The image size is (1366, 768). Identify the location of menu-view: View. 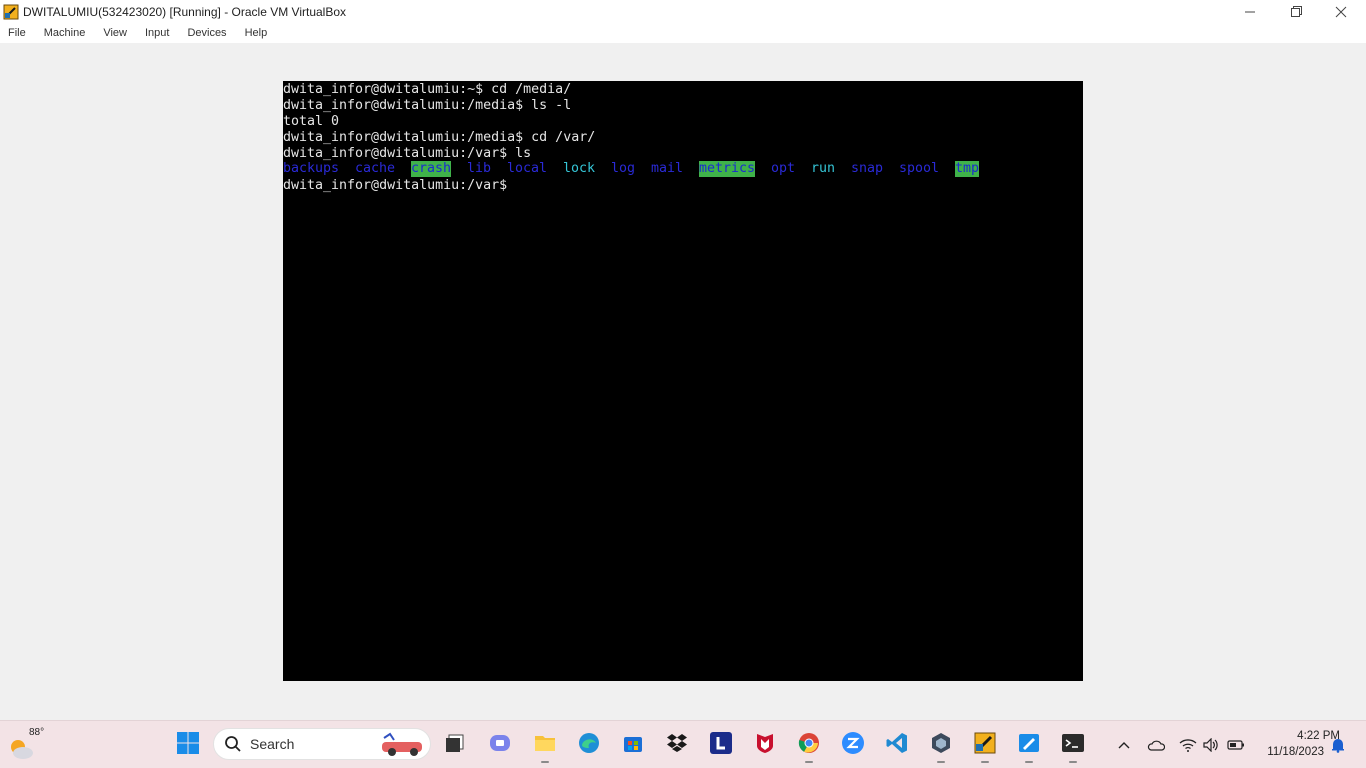
(115, 33).